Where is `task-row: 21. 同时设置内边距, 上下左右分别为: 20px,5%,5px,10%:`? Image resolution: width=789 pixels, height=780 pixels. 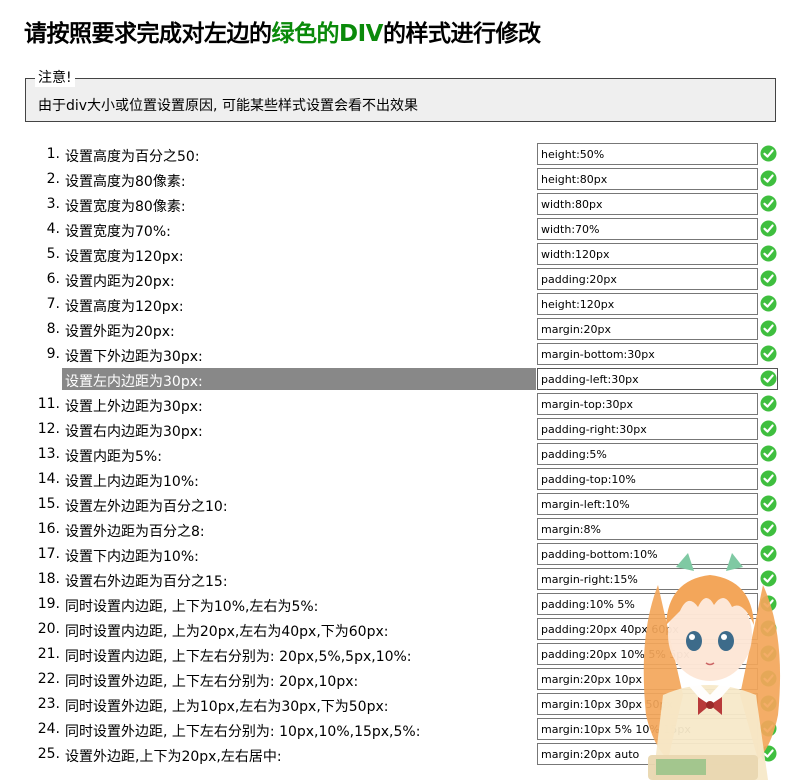 task-row: 21. 同时设置内边距, 上下左右分别为: 20px,5%,5px,10%: is located at coordinates (394, 654).